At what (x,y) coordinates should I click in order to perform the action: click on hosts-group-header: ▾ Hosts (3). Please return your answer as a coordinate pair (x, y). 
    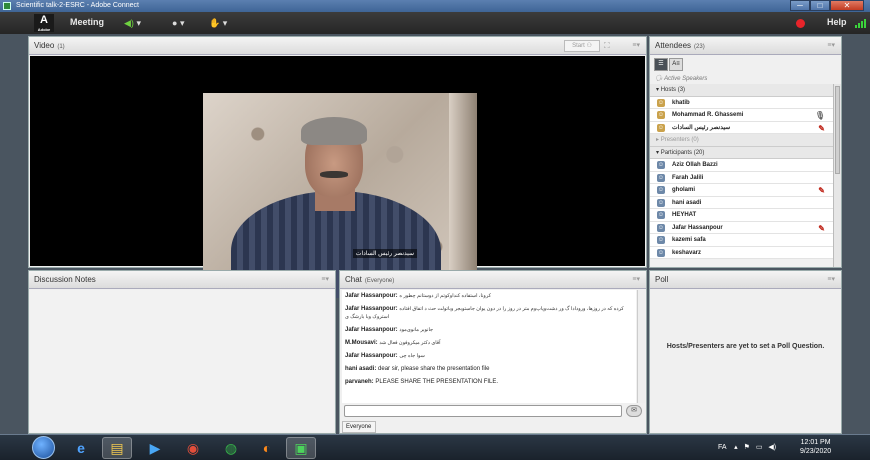
    Looking at the image, I should click on (741, 90).